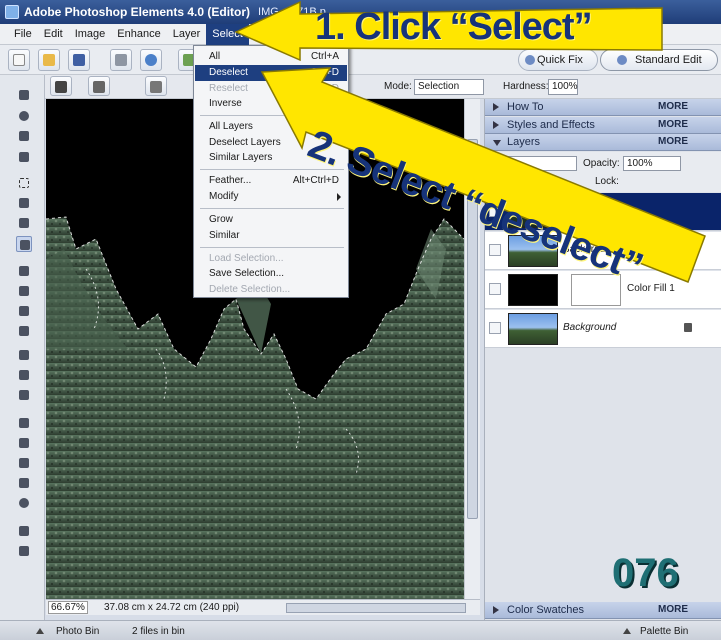 The height and width of the screenshot is (640, 721). Describe the element at coordinates (627, 631) in the screenshot. I see `palette-bin-toggle-icon` at that location.